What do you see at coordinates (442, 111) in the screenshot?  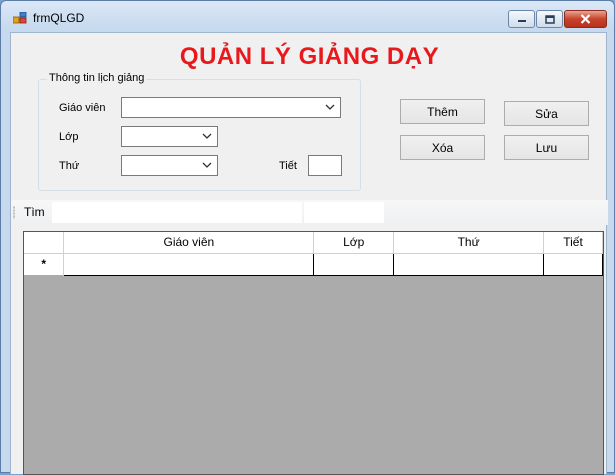 I see `add-button: Thêm` at bounding box center [442, 111].